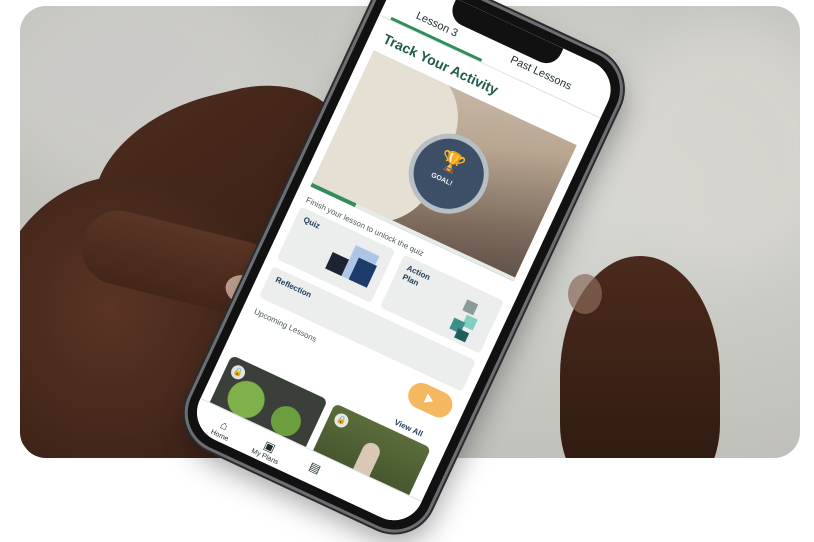  Describe the element at coordinates (585, 294) in the screenshot. I see `right-thumbnail` at that location.